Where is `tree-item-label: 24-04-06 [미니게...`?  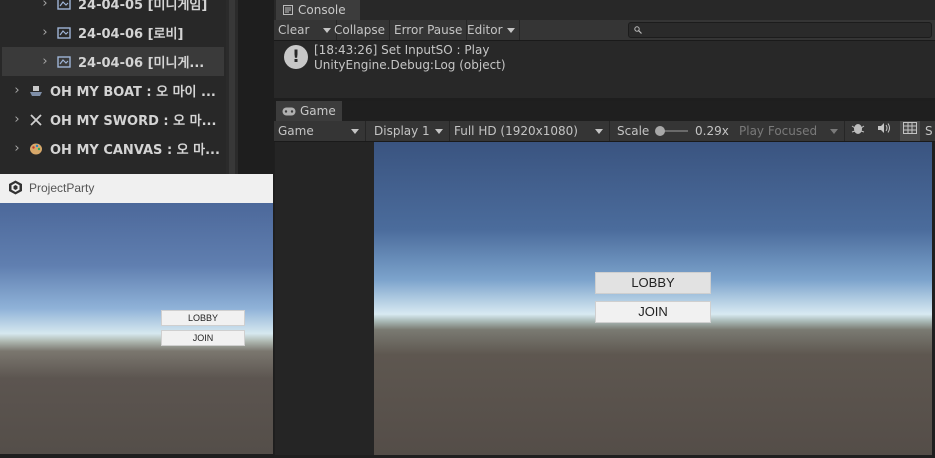
tree-item-label: 24-04-06 [미니게... is located at coordinates (141, 63).